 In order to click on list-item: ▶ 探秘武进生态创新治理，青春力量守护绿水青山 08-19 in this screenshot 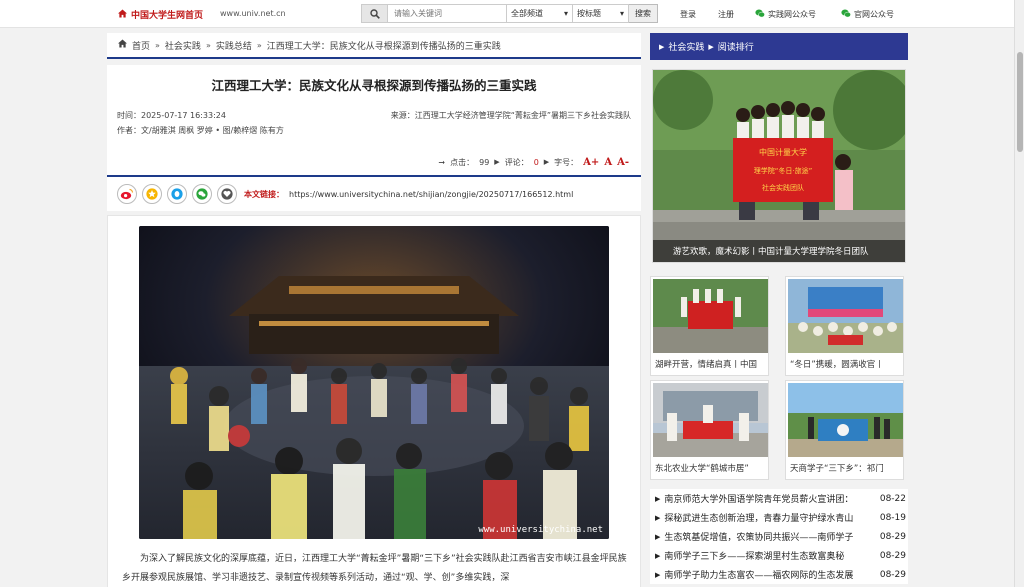, I will do `click(779, 517)`.